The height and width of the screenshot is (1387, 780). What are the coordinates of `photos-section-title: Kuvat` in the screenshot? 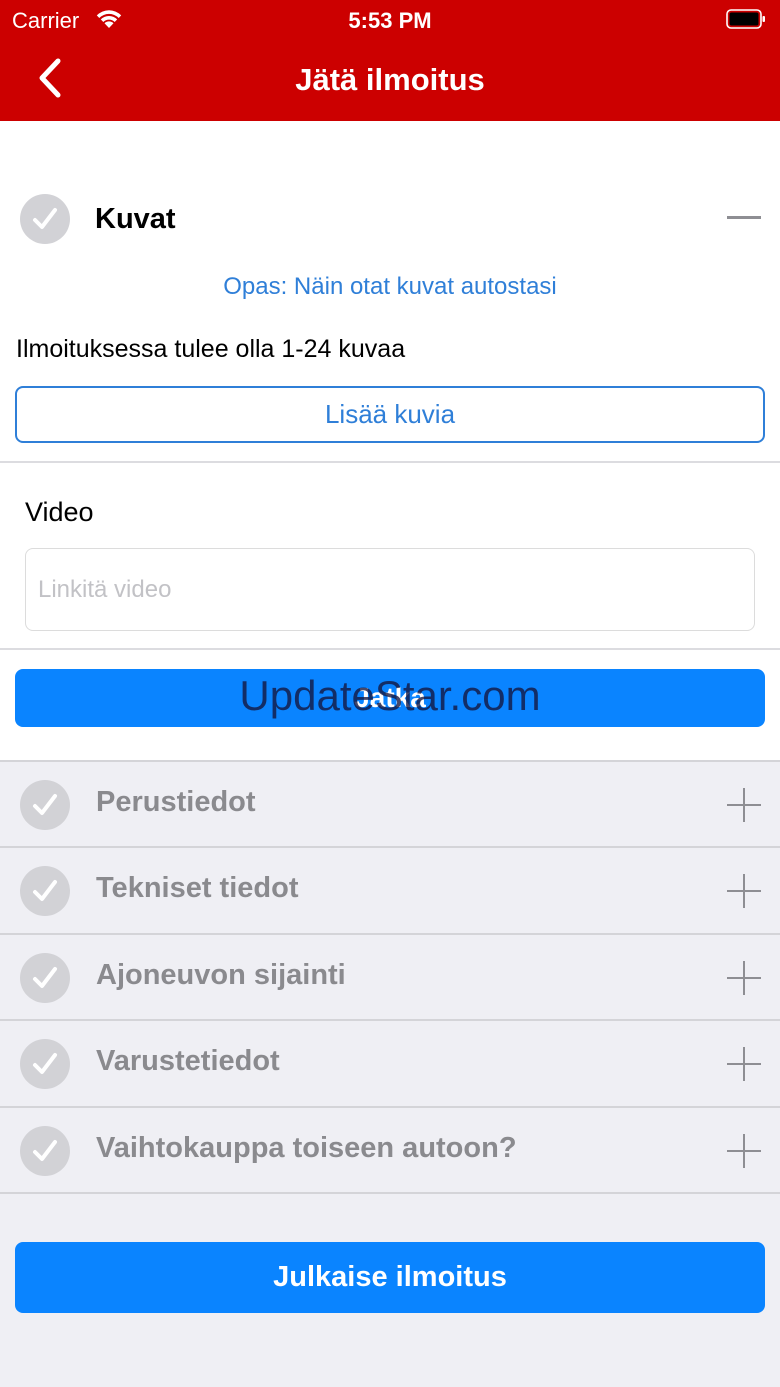 It's located at (135, 219).